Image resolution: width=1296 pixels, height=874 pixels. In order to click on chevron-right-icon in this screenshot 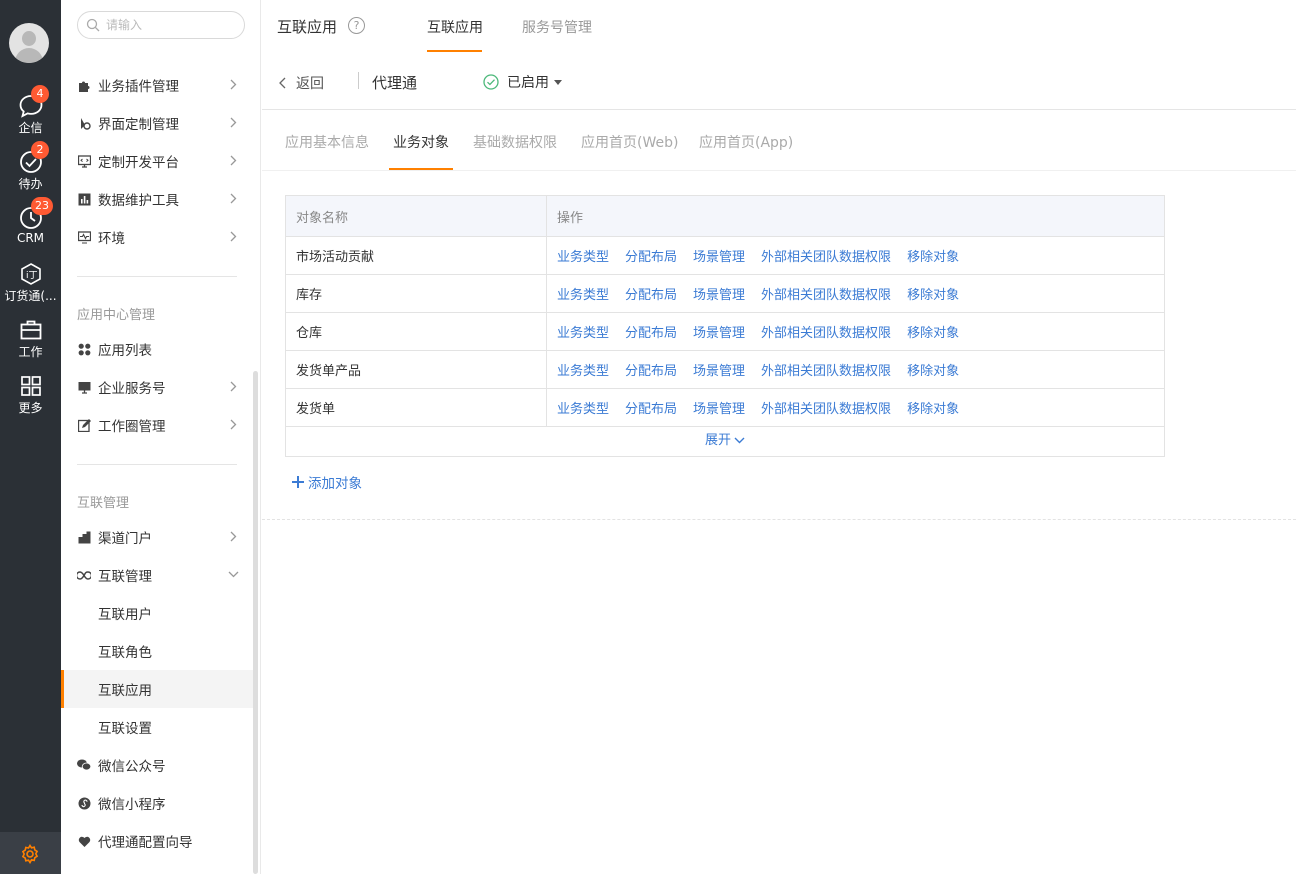, I will do `click(233, 84)`.